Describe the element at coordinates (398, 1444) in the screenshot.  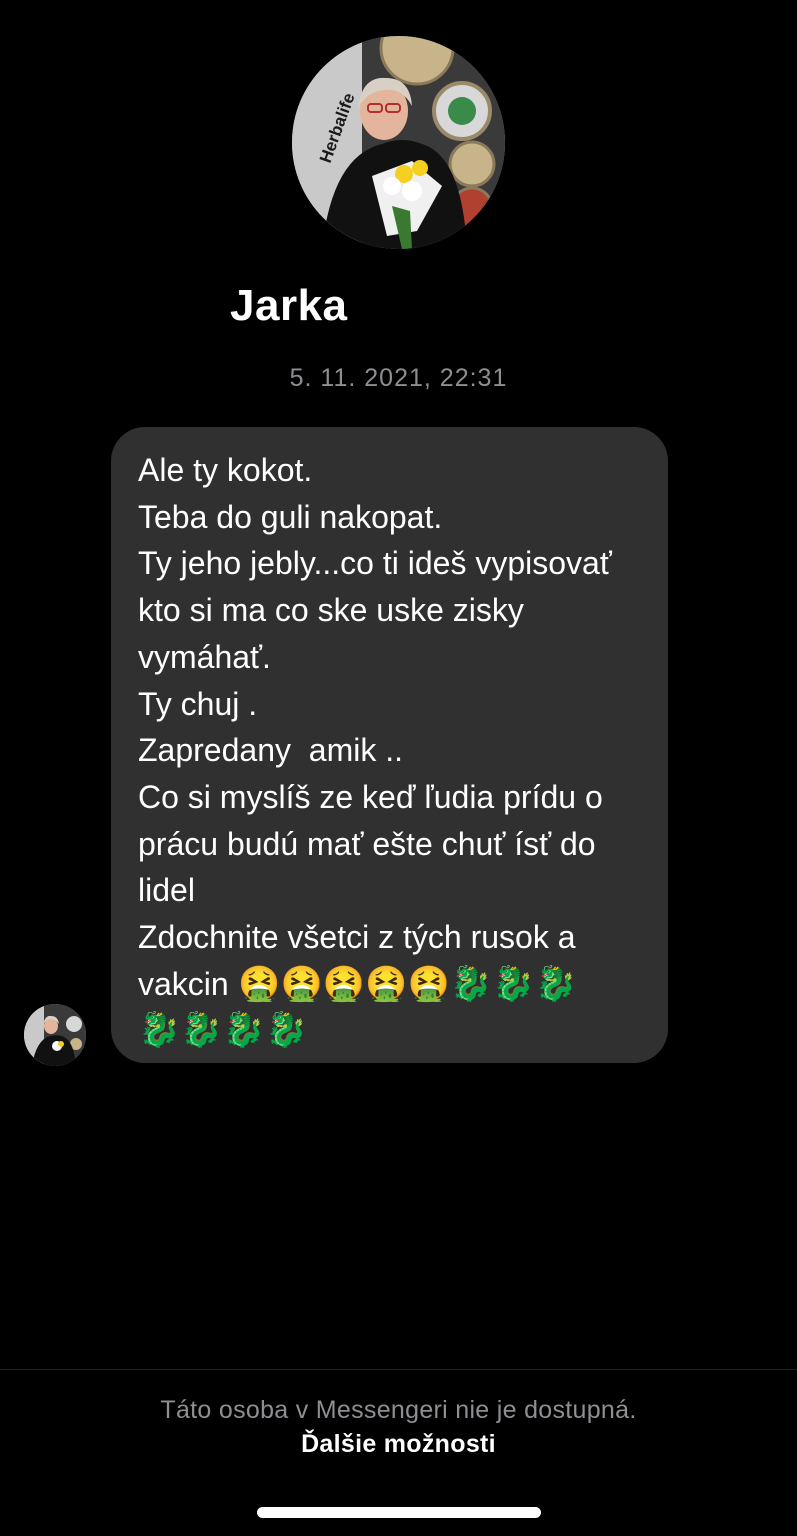
I see `more-options-button: Ďalšie možnosti` at that location.